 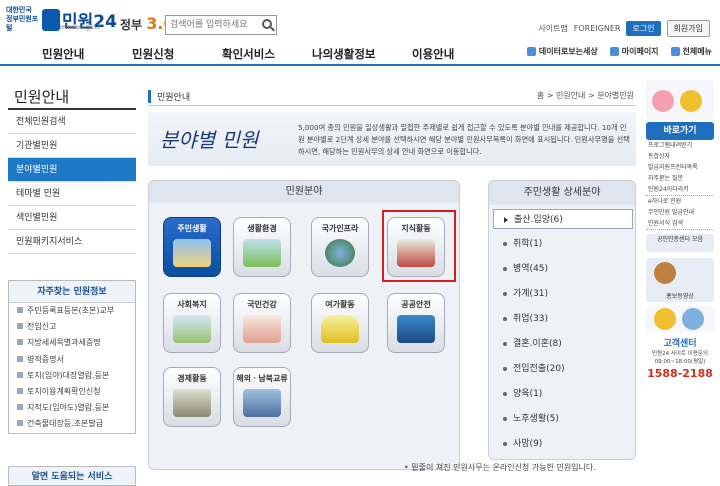 I want to click on call-center-sub: 민원24 사이트 이용문의, so click(x=680, y=354).